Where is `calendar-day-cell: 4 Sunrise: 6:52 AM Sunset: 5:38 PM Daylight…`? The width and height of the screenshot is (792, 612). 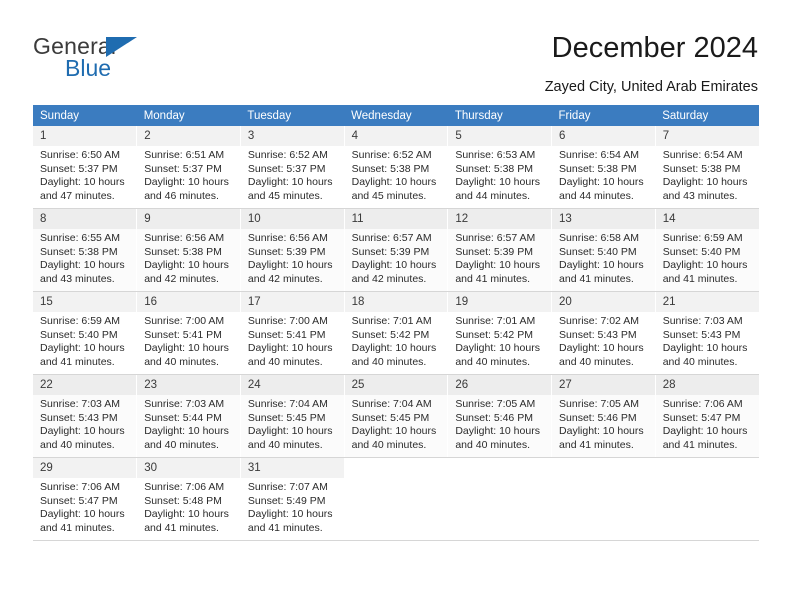 calendar-day-cell: 4 Sunrise: 6:52 AM Sunset: 5:38 PM Daylight… is located at coordinates (396, 167).